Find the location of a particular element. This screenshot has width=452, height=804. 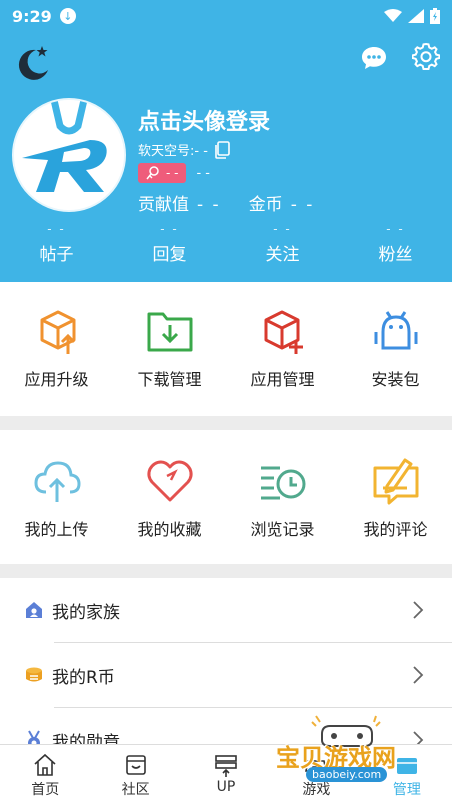

cloud-upload-icon is located at coordinates (57, 481).